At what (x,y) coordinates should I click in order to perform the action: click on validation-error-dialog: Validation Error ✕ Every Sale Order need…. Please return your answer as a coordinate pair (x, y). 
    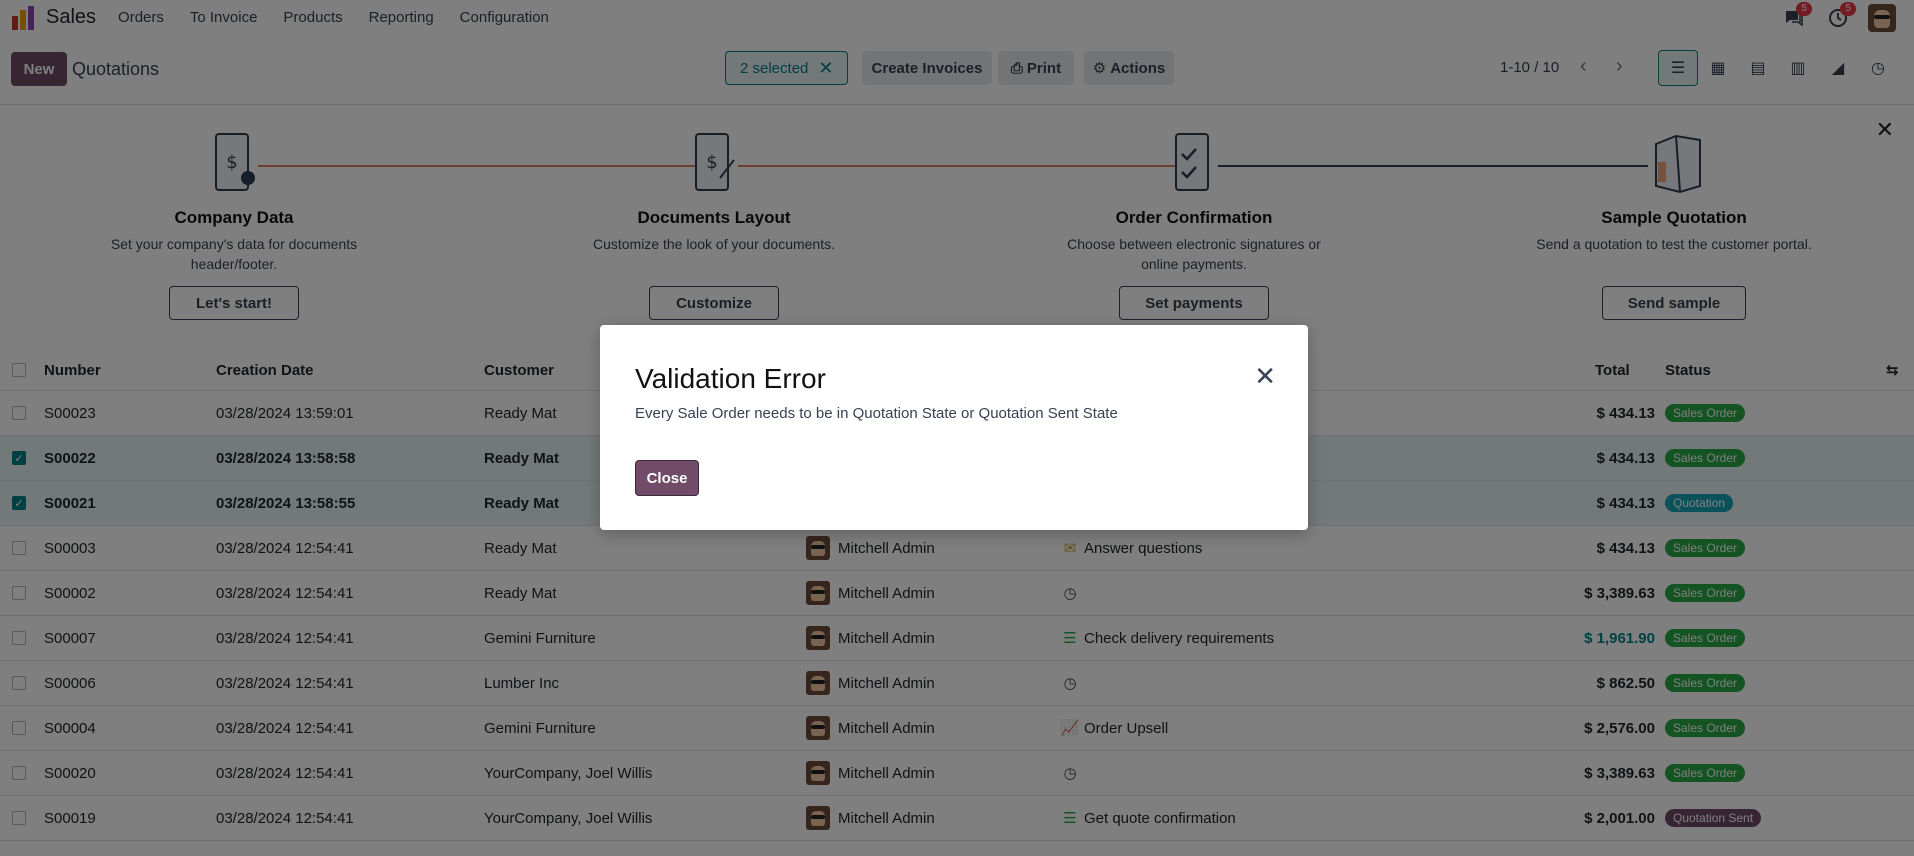
    Looking at the image, I should click on (954, 427).